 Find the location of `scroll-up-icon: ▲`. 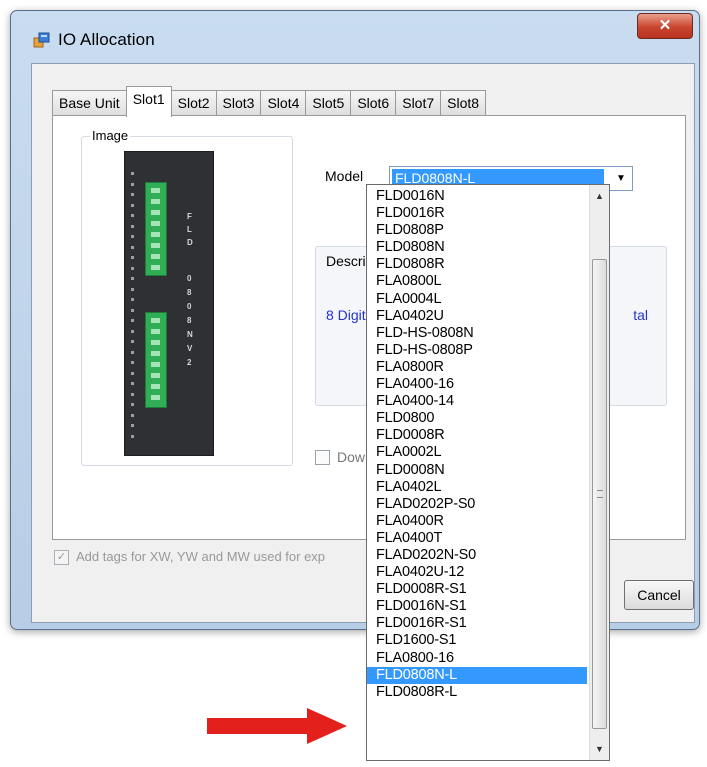

scroll-up-icon: ▲ is located at coordinates (599, 196).